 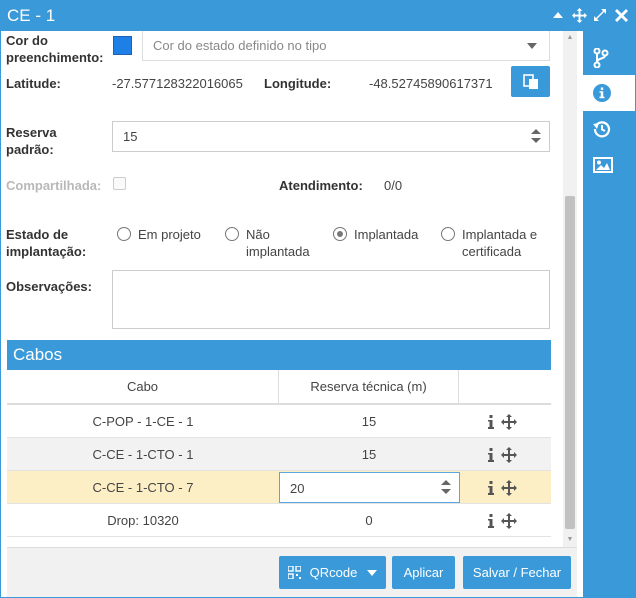 I want to click on window-title: CE - 1, so click(x=31, y=15).